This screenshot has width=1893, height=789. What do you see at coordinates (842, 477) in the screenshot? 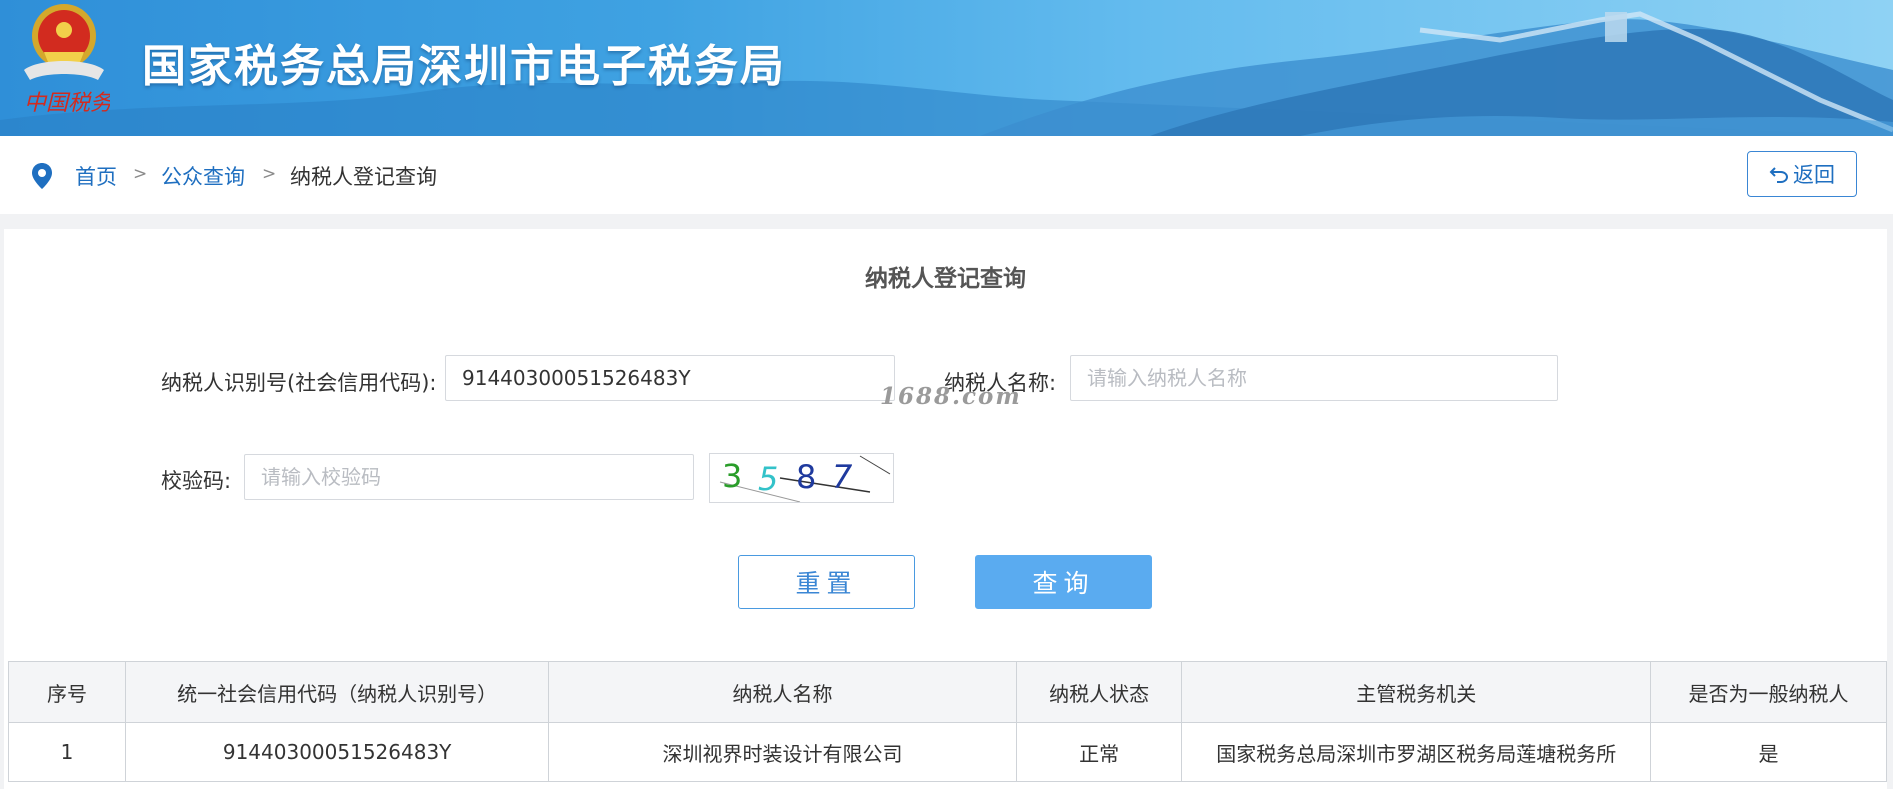
I see `captcha-digit: 7` at bounding box center [842, 477].